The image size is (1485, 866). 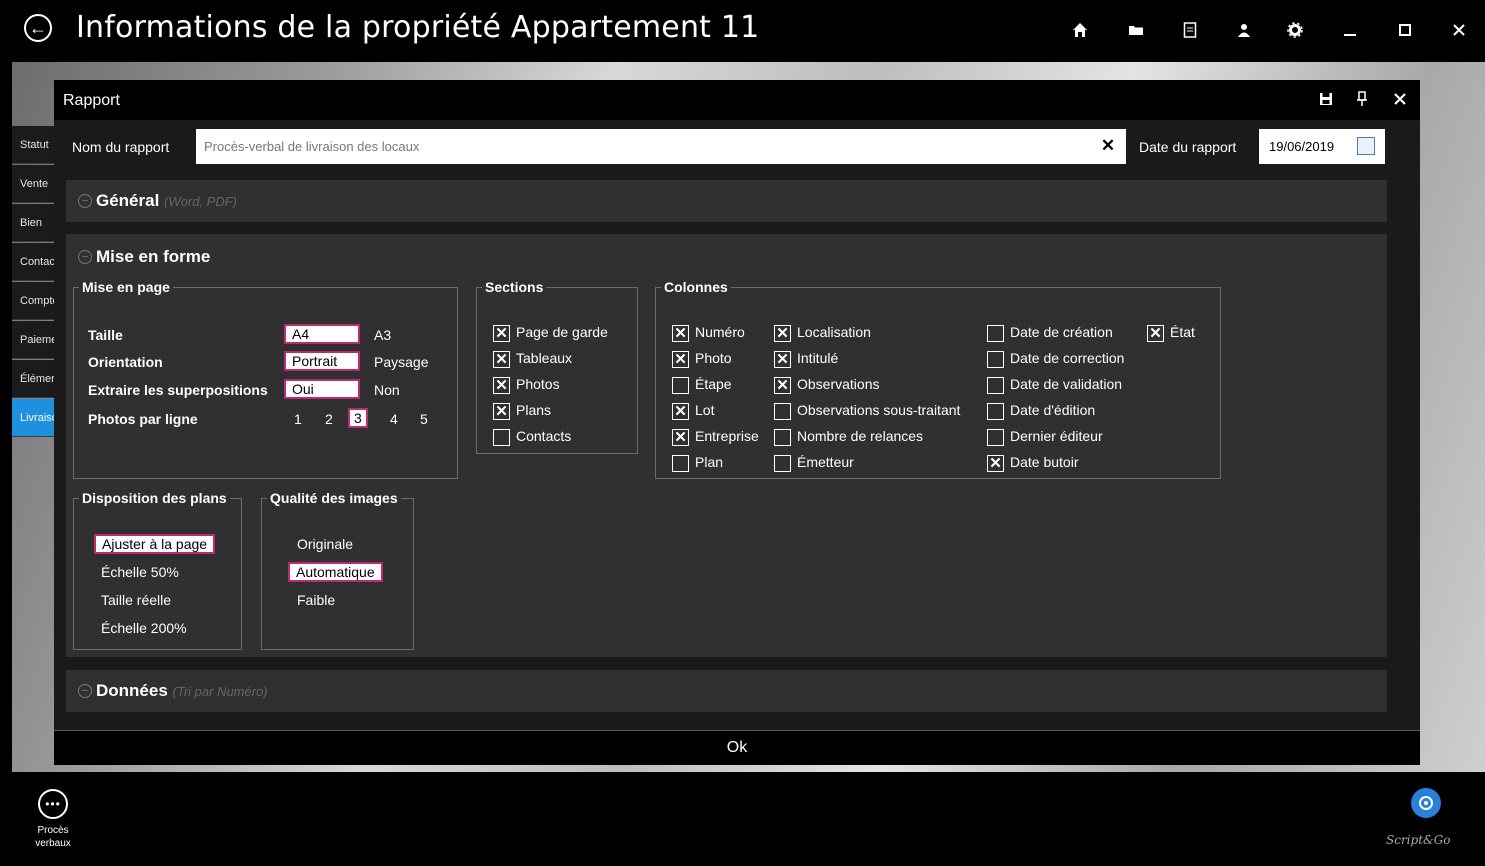 What do you see at coordinates (1136, 30) in the screenshot?
I see `folder-icon` at bounding box center [1136, 30].